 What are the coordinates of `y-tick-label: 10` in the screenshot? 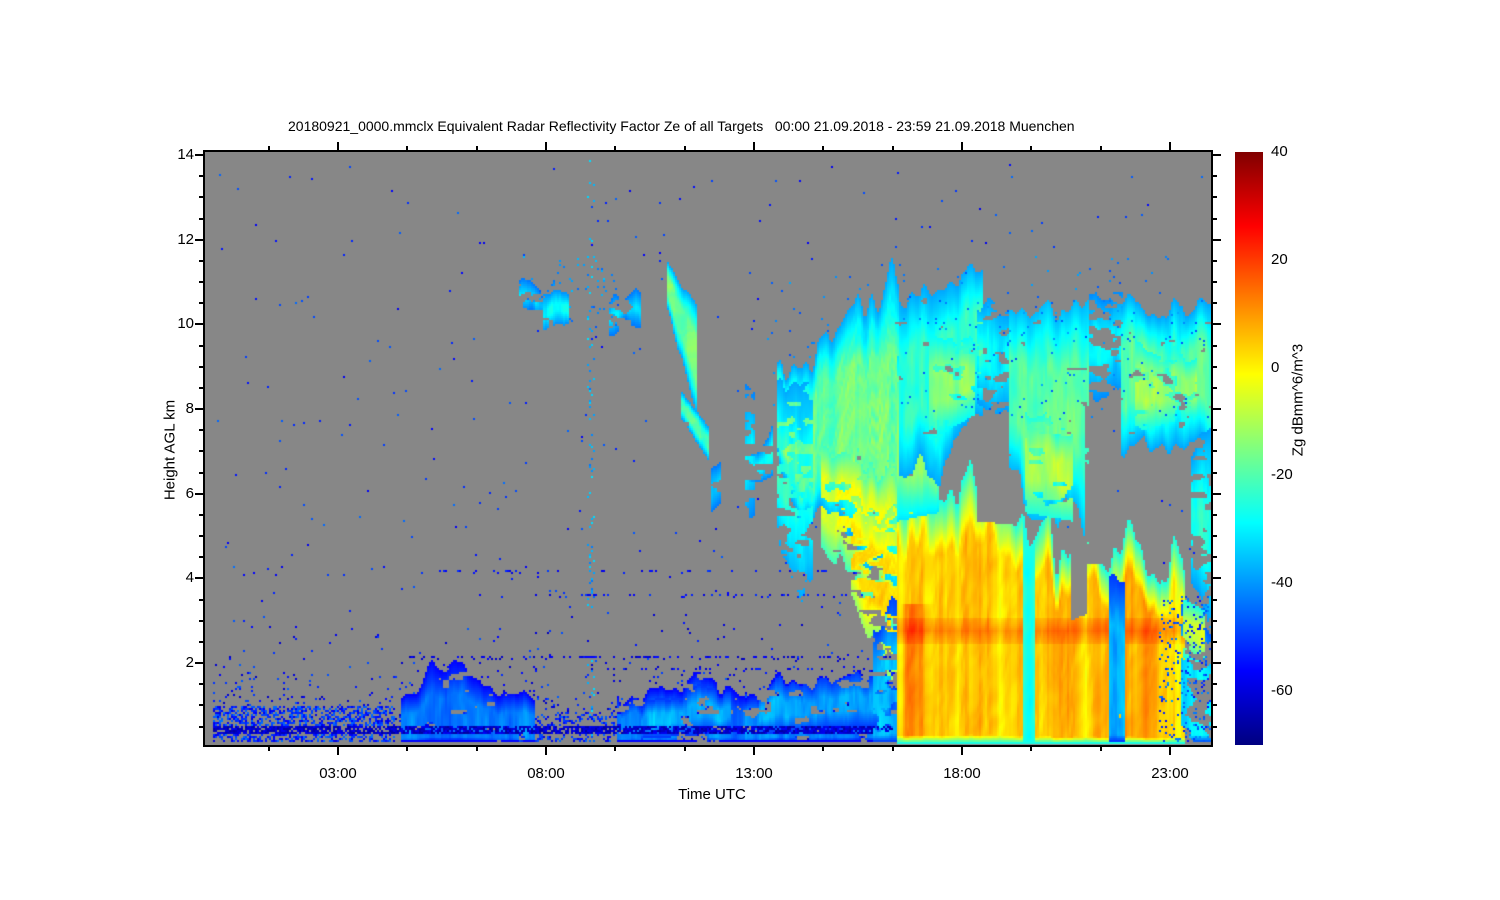 It's located at (185, 323).